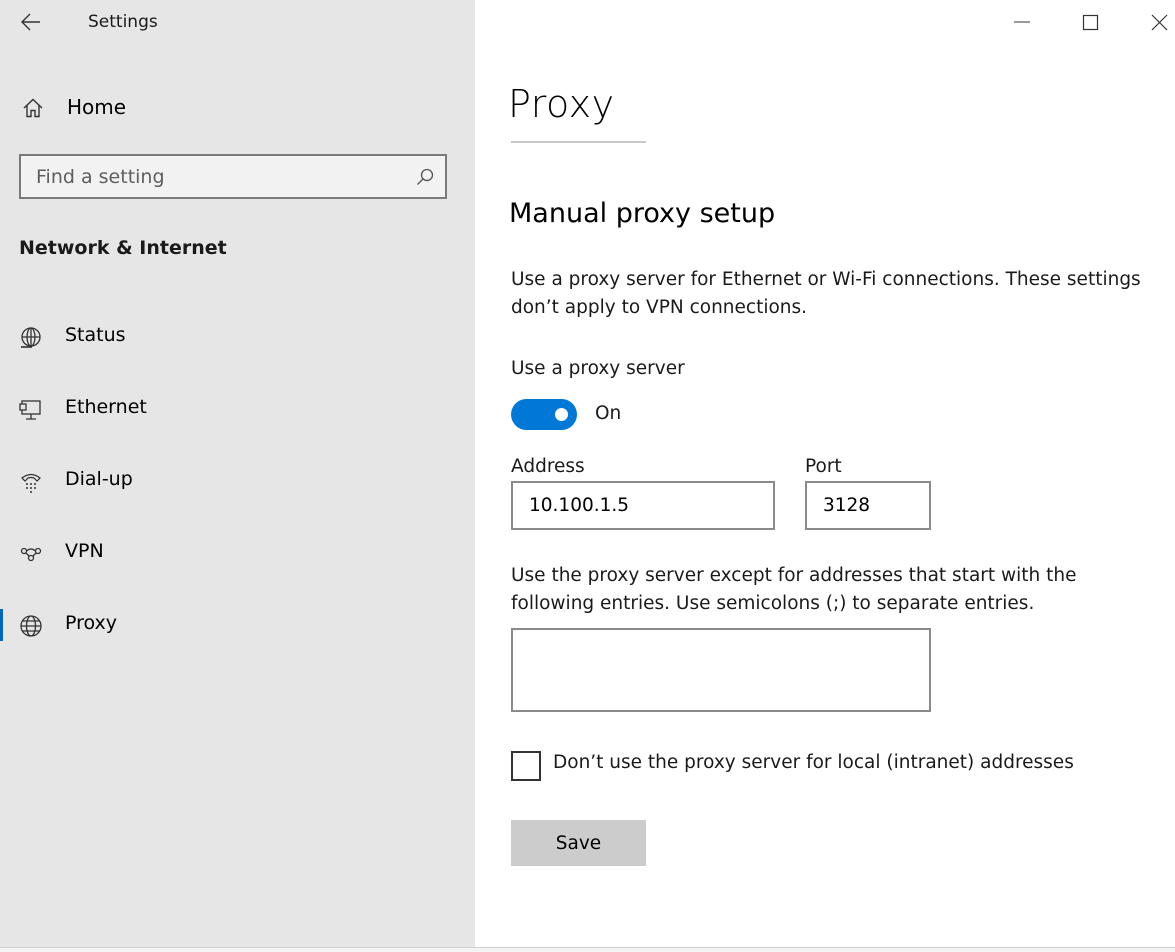 The height and width of the screenshot is (952, 1175). What do you see at coordinates (123, 22) in the screenshot?
I see `app-title: Settings` at bounding box center [123, 22].